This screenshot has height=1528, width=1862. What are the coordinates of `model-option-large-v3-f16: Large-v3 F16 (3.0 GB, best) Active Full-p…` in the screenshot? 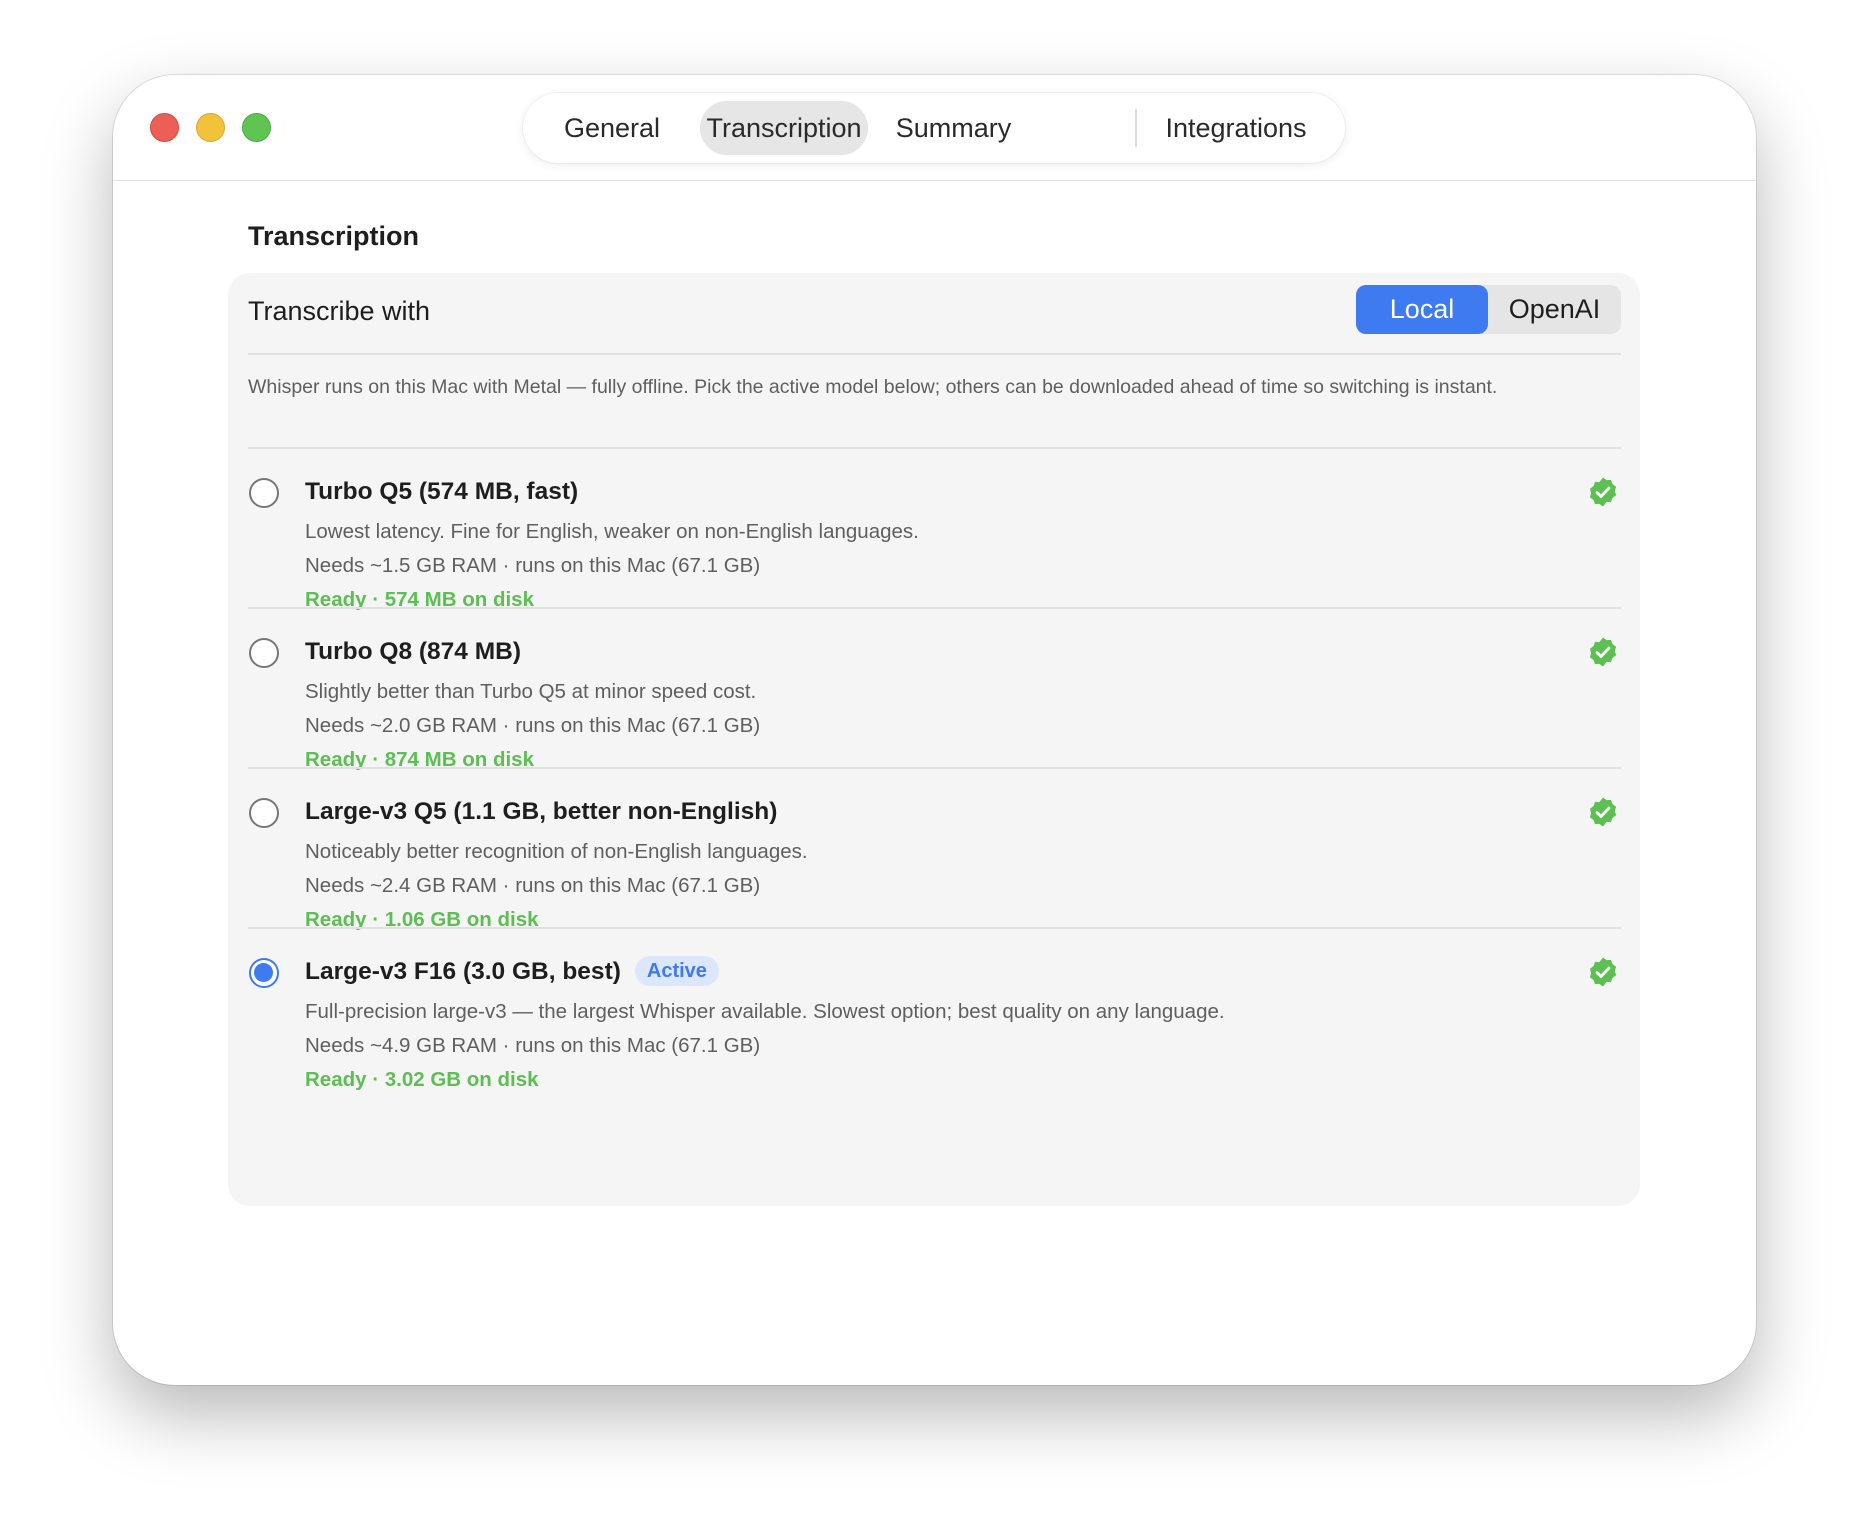 It's located at (934, 1023).